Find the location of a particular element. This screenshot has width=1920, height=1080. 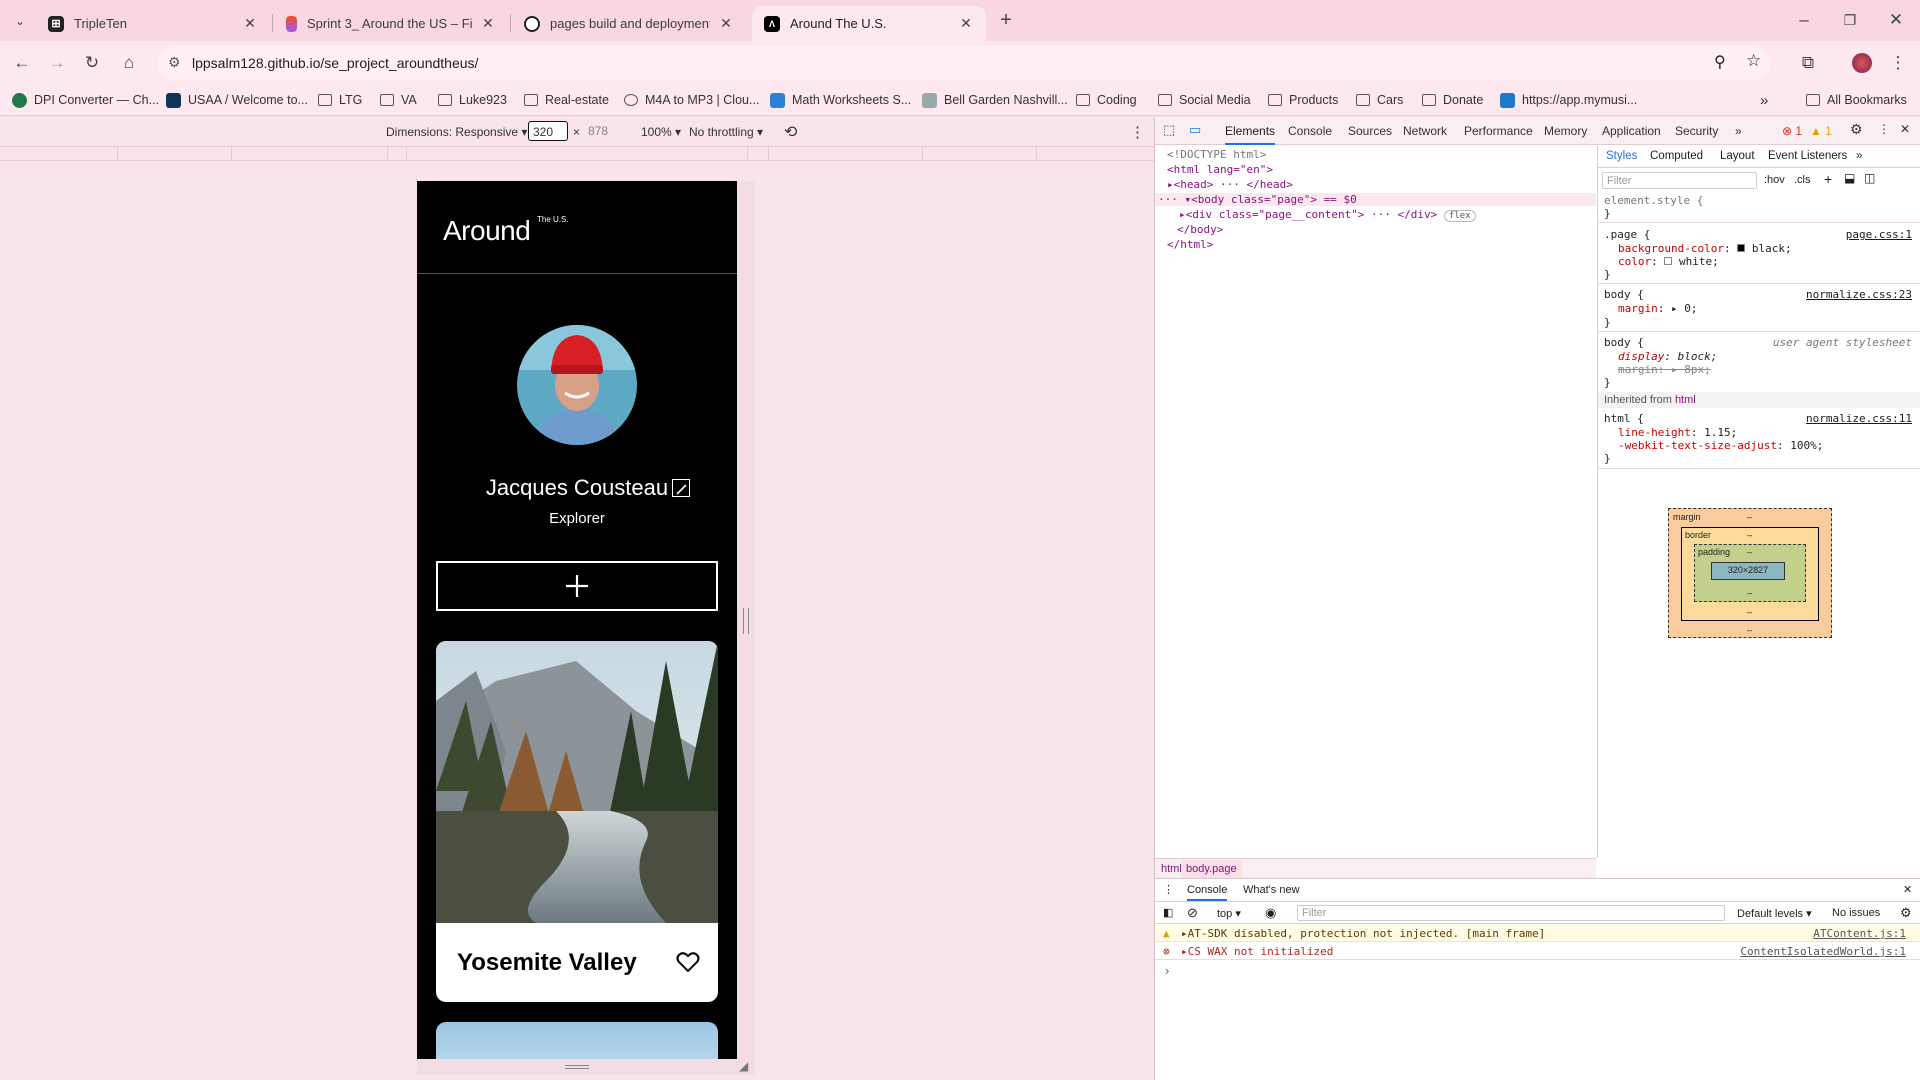

extensions-icon: ⧉ is located at coordinates (1808, 63).